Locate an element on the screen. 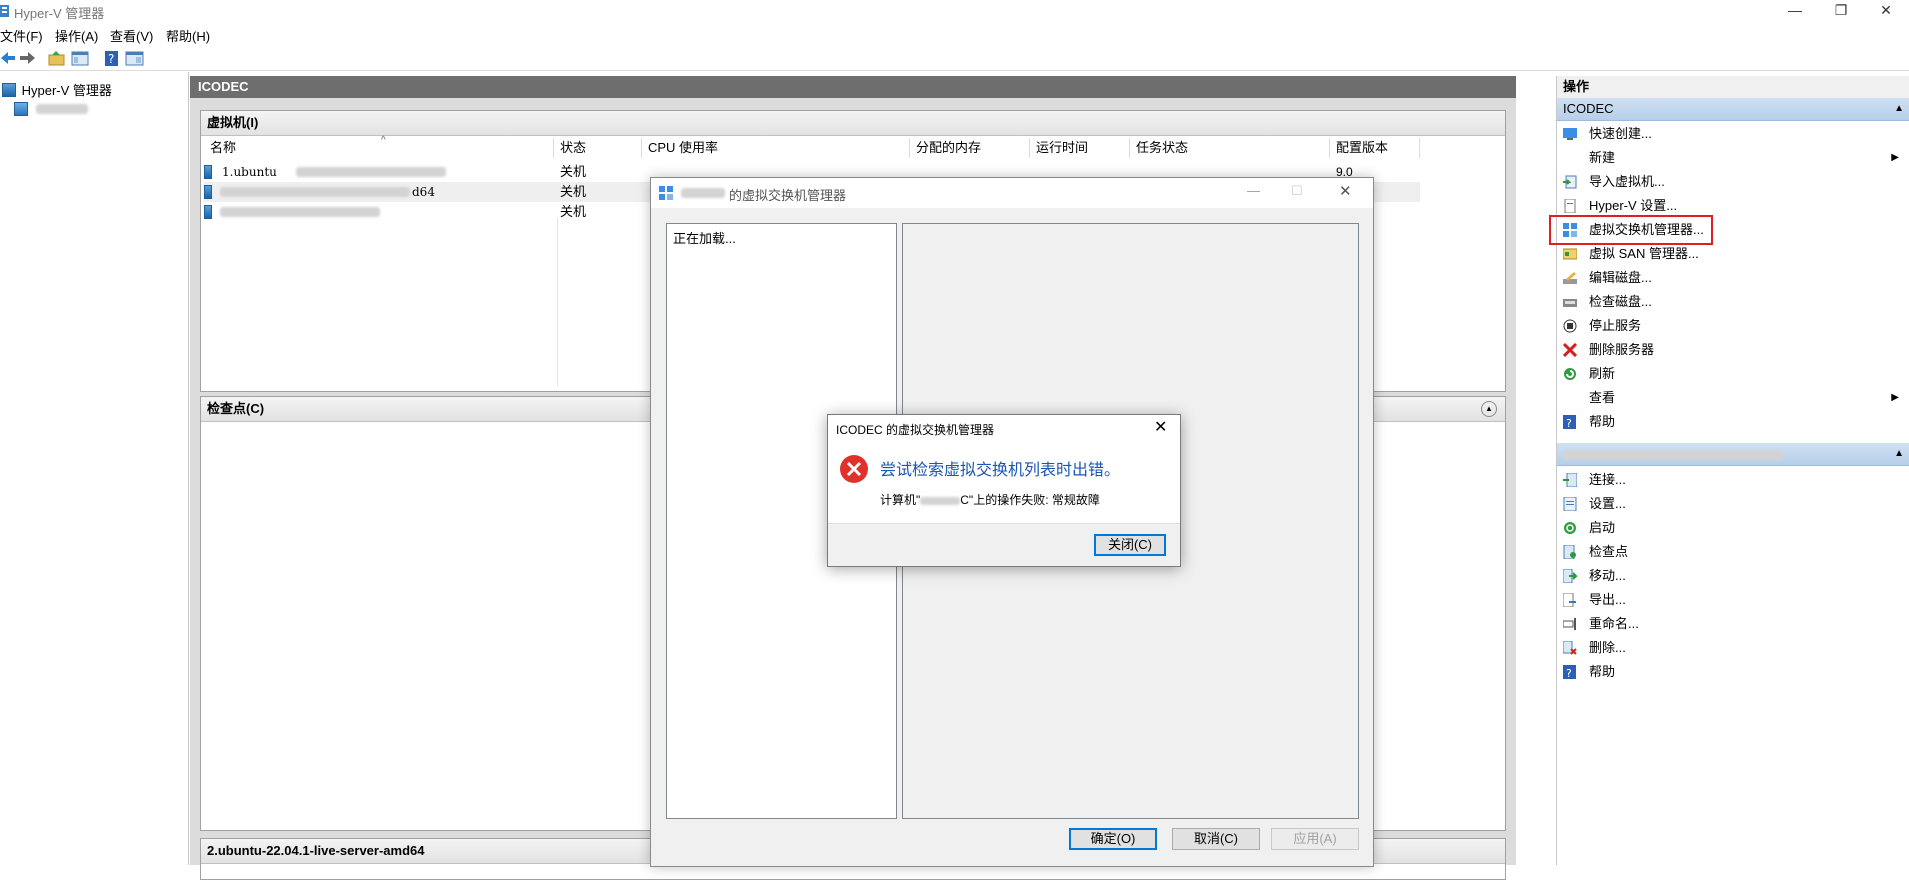 This screenshot has width=1909, height=880. action-refresh: 刷新 is located at coordinates (1733, 374).